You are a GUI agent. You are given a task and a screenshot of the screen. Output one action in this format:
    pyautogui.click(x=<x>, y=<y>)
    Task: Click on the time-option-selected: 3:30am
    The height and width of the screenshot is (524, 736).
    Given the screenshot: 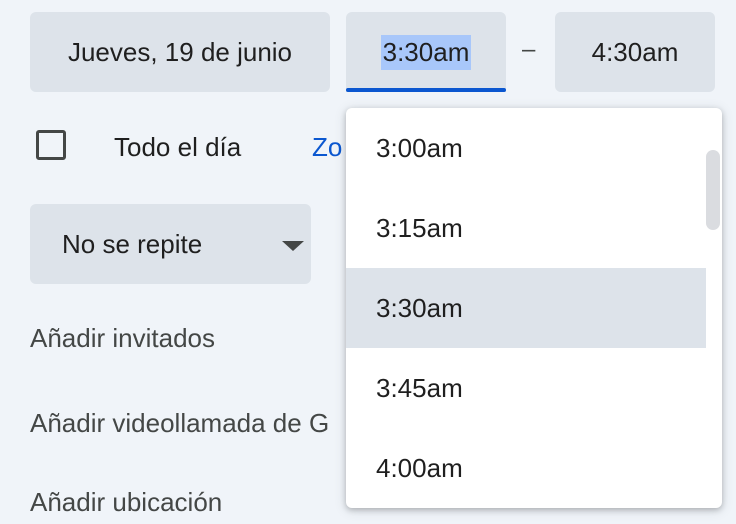 What is the action you would take?
    pyautogui.click(x=526, y=308)
    